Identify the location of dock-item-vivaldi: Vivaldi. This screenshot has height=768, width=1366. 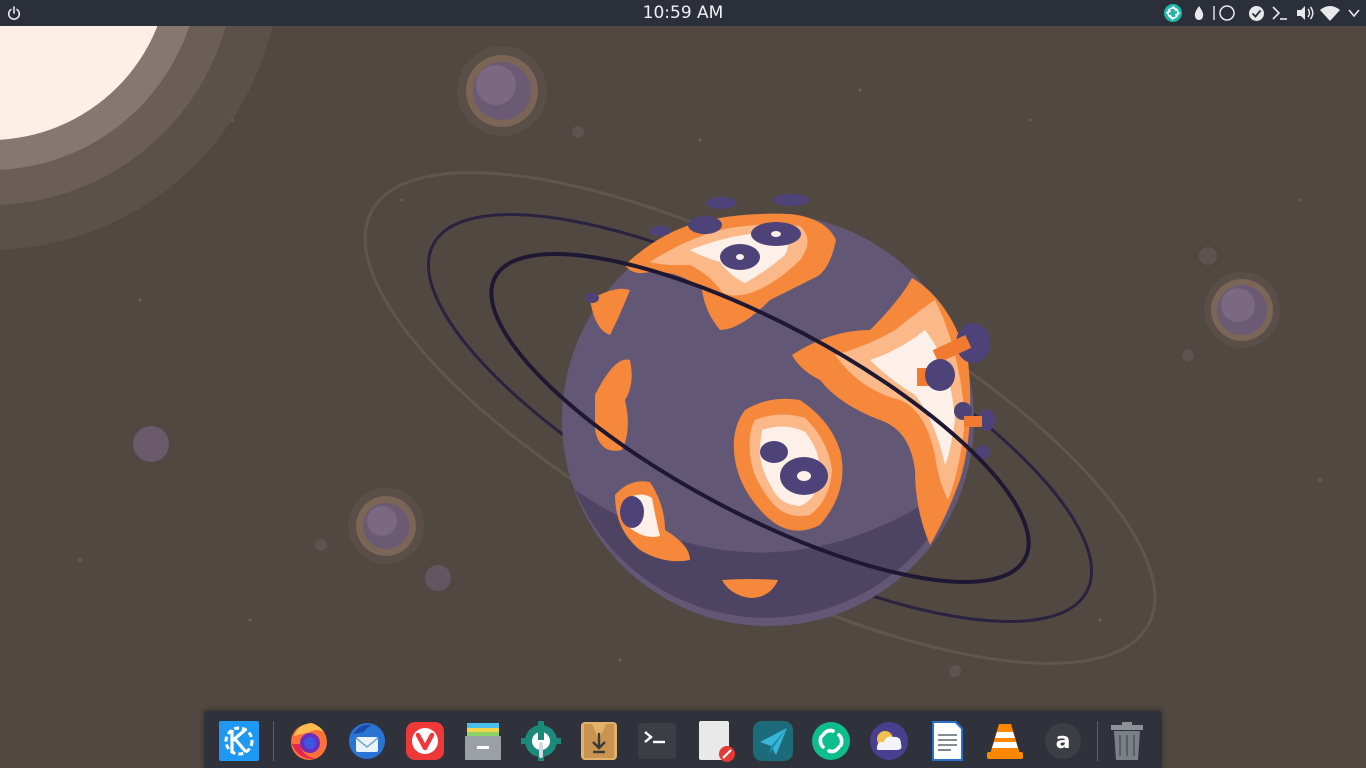
(425, 741).